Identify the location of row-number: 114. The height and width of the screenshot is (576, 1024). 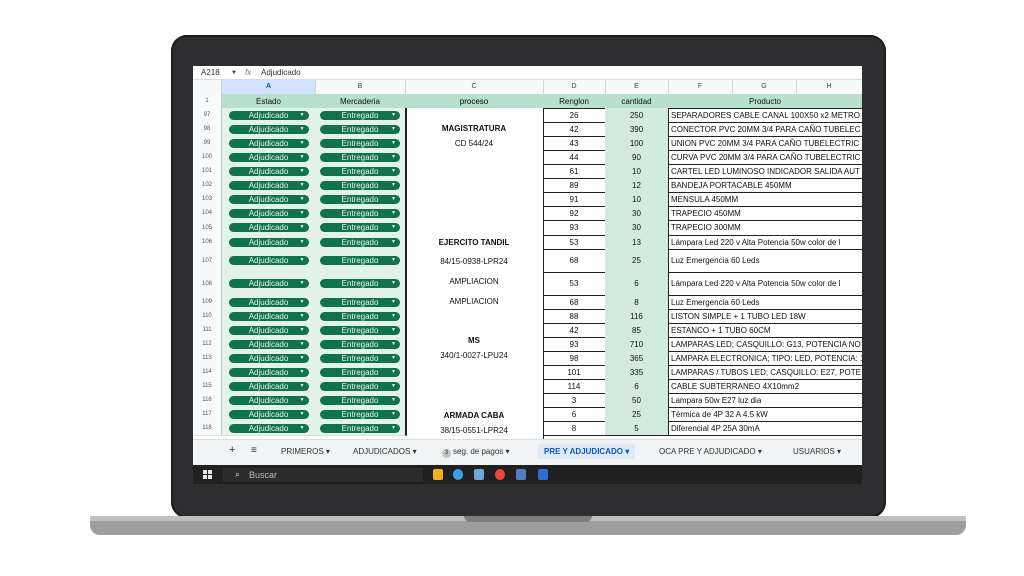
(207, 372).